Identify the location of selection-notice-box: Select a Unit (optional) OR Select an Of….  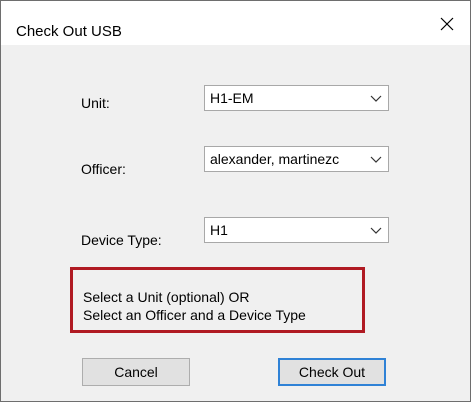
(217, 300).